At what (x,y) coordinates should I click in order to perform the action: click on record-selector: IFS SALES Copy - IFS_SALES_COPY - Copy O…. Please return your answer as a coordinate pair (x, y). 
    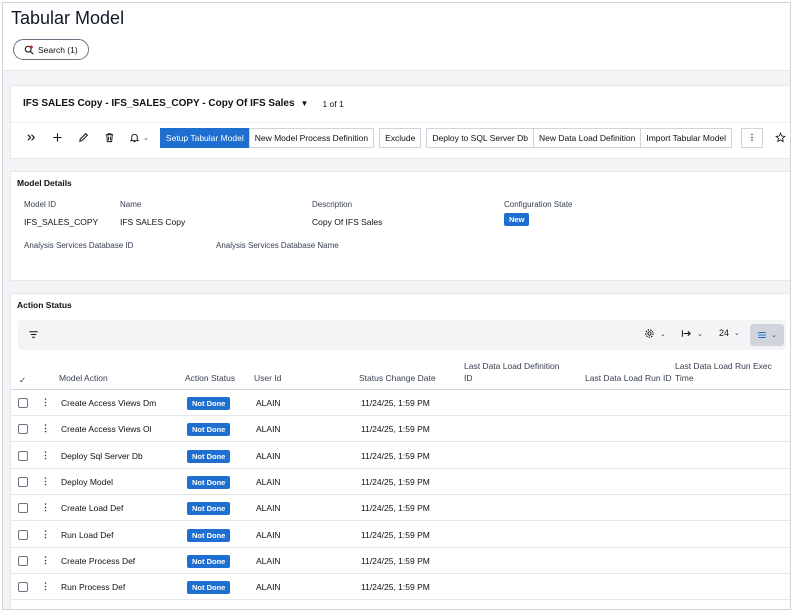
    Looking at the image, I should click on (183, 103).